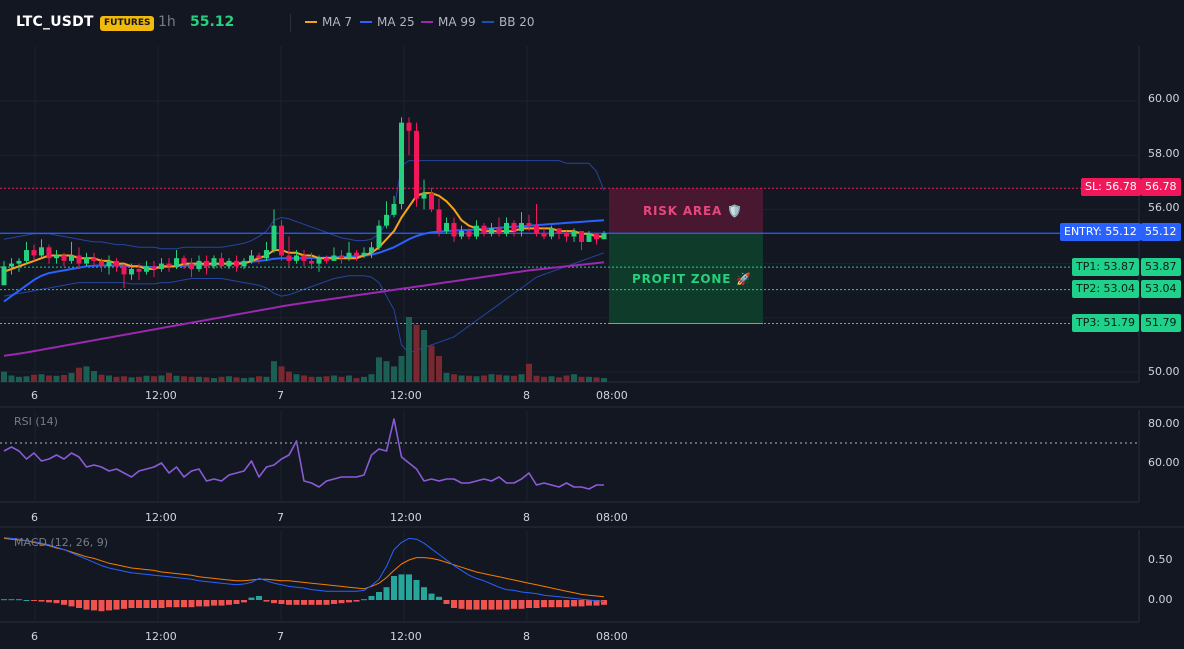 Image resolution: width=1184 pixels, height=649 pixels. Describe the element at coordinates (612, 517) in the screenshot. I see `time-tick: 08:00` at that location.